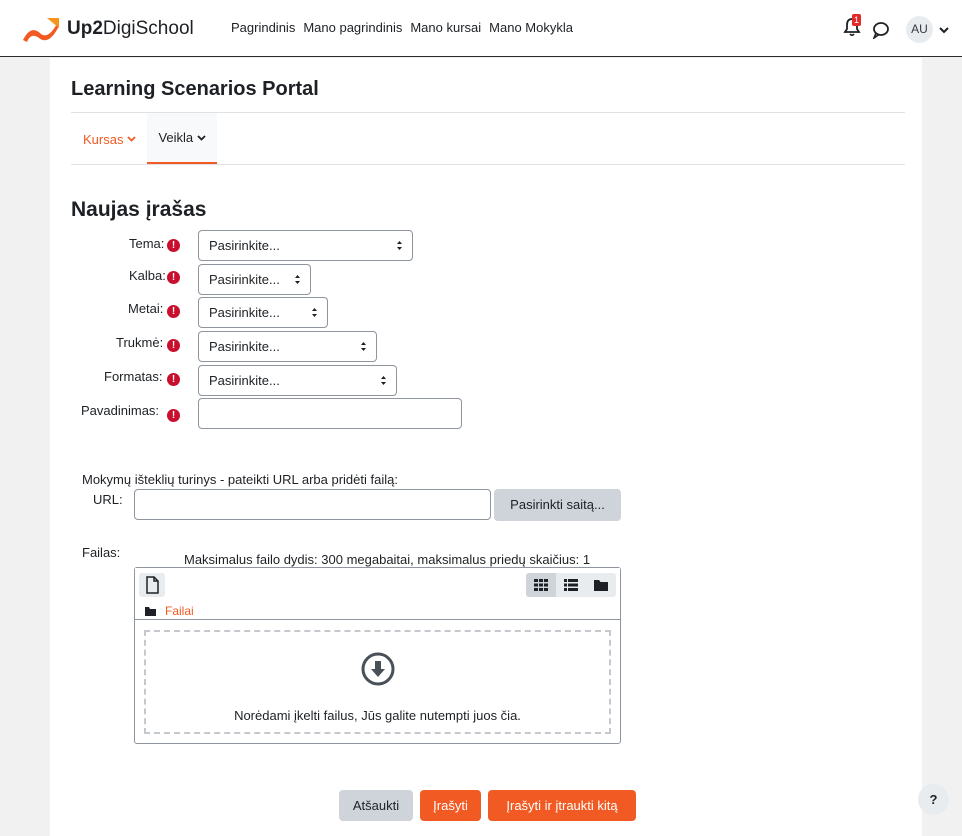 The width and height of the screenshot is (962, 836). Describe the element at coordinates (488, 164) in the screenshot. I see `divider` at that location.